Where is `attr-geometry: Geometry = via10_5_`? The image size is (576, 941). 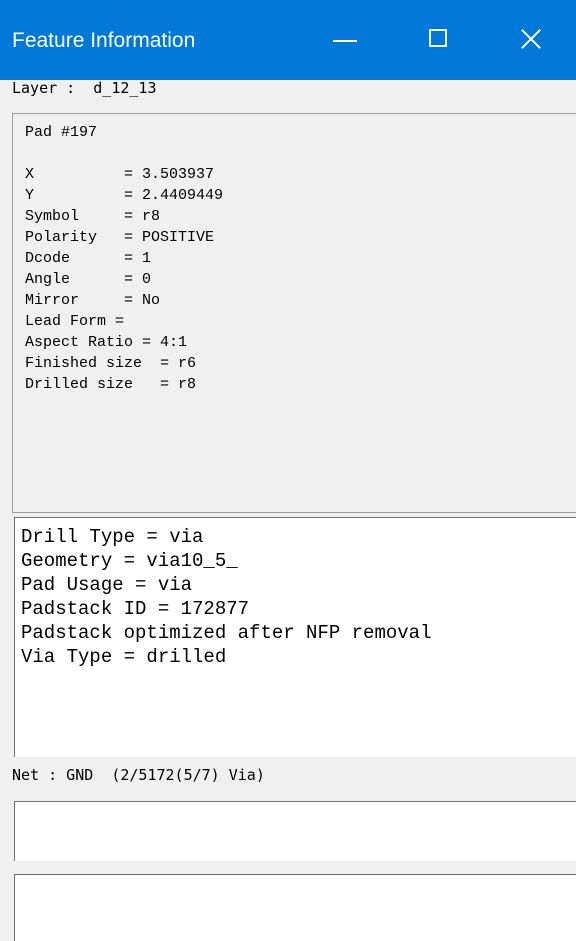
attr-geometry: Geometry = via10_5_ is located at coordinates (129, 561).